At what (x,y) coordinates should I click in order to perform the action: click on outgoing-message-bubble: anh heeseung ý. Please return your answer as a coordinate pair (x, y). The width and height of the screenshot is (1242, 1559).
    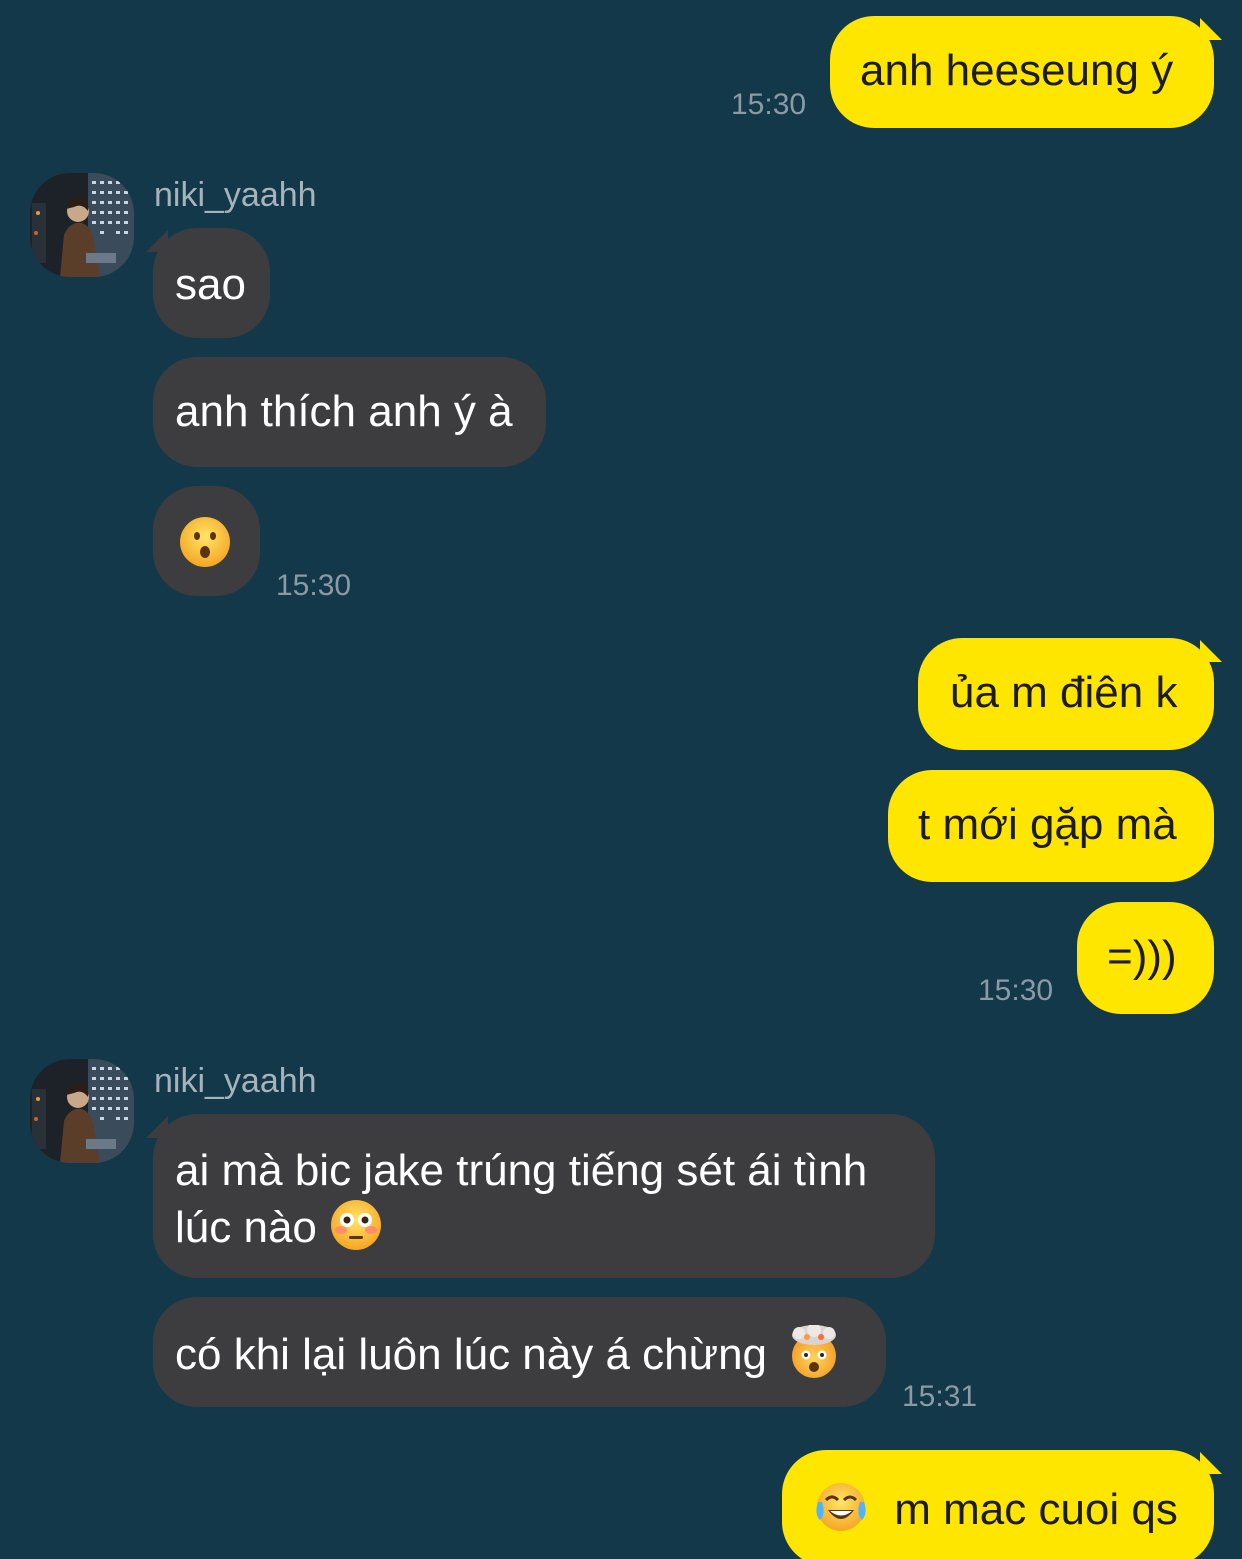
    Looking at the image, I should click on (1022, 72).